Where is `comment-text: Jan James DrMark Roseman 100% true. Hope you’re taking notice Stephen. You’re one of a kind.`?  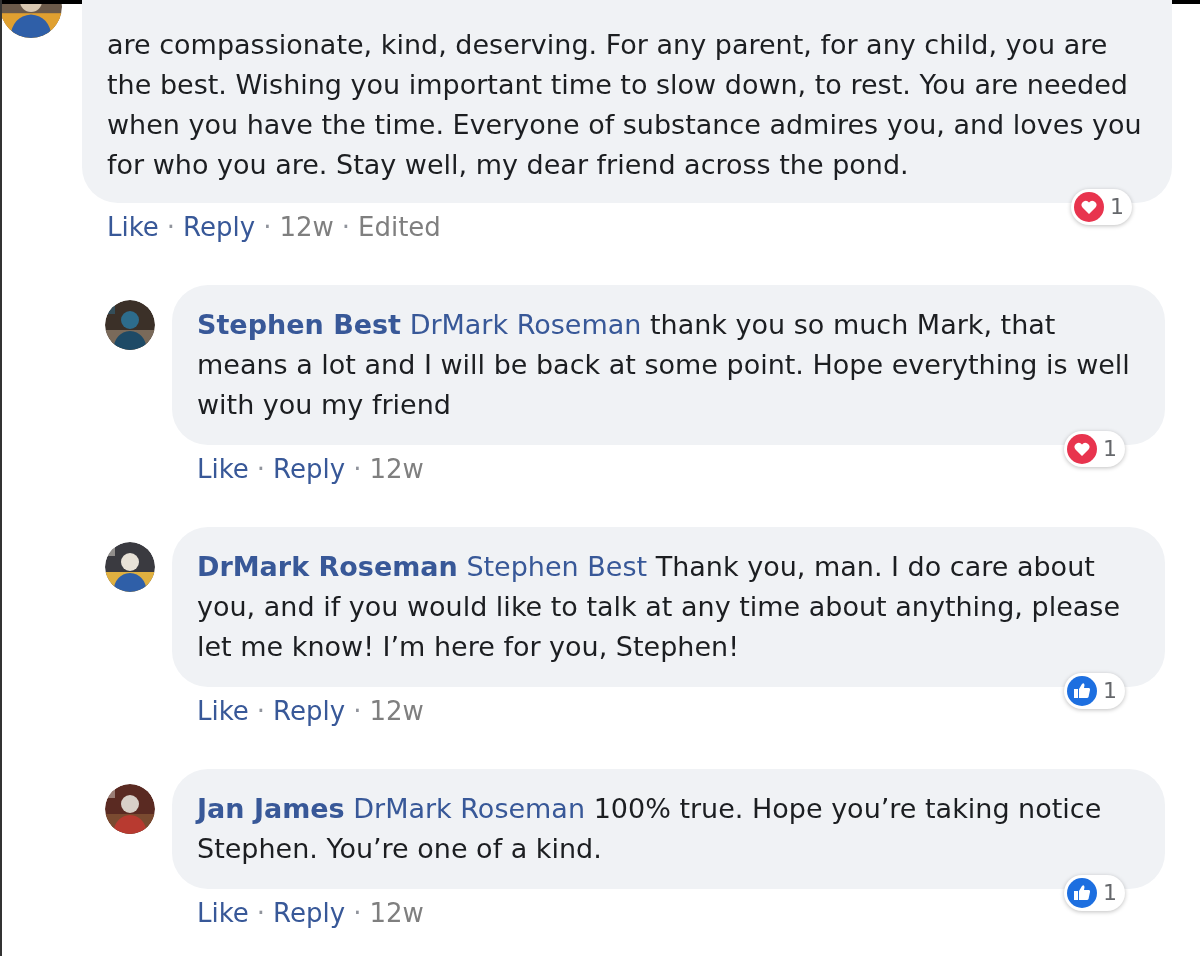
comment-text: Jan James DrMark Roseman 100% true. Hope you’re taking notice Stephen. You’re one of a kind. is located at coordinates (650, 829).